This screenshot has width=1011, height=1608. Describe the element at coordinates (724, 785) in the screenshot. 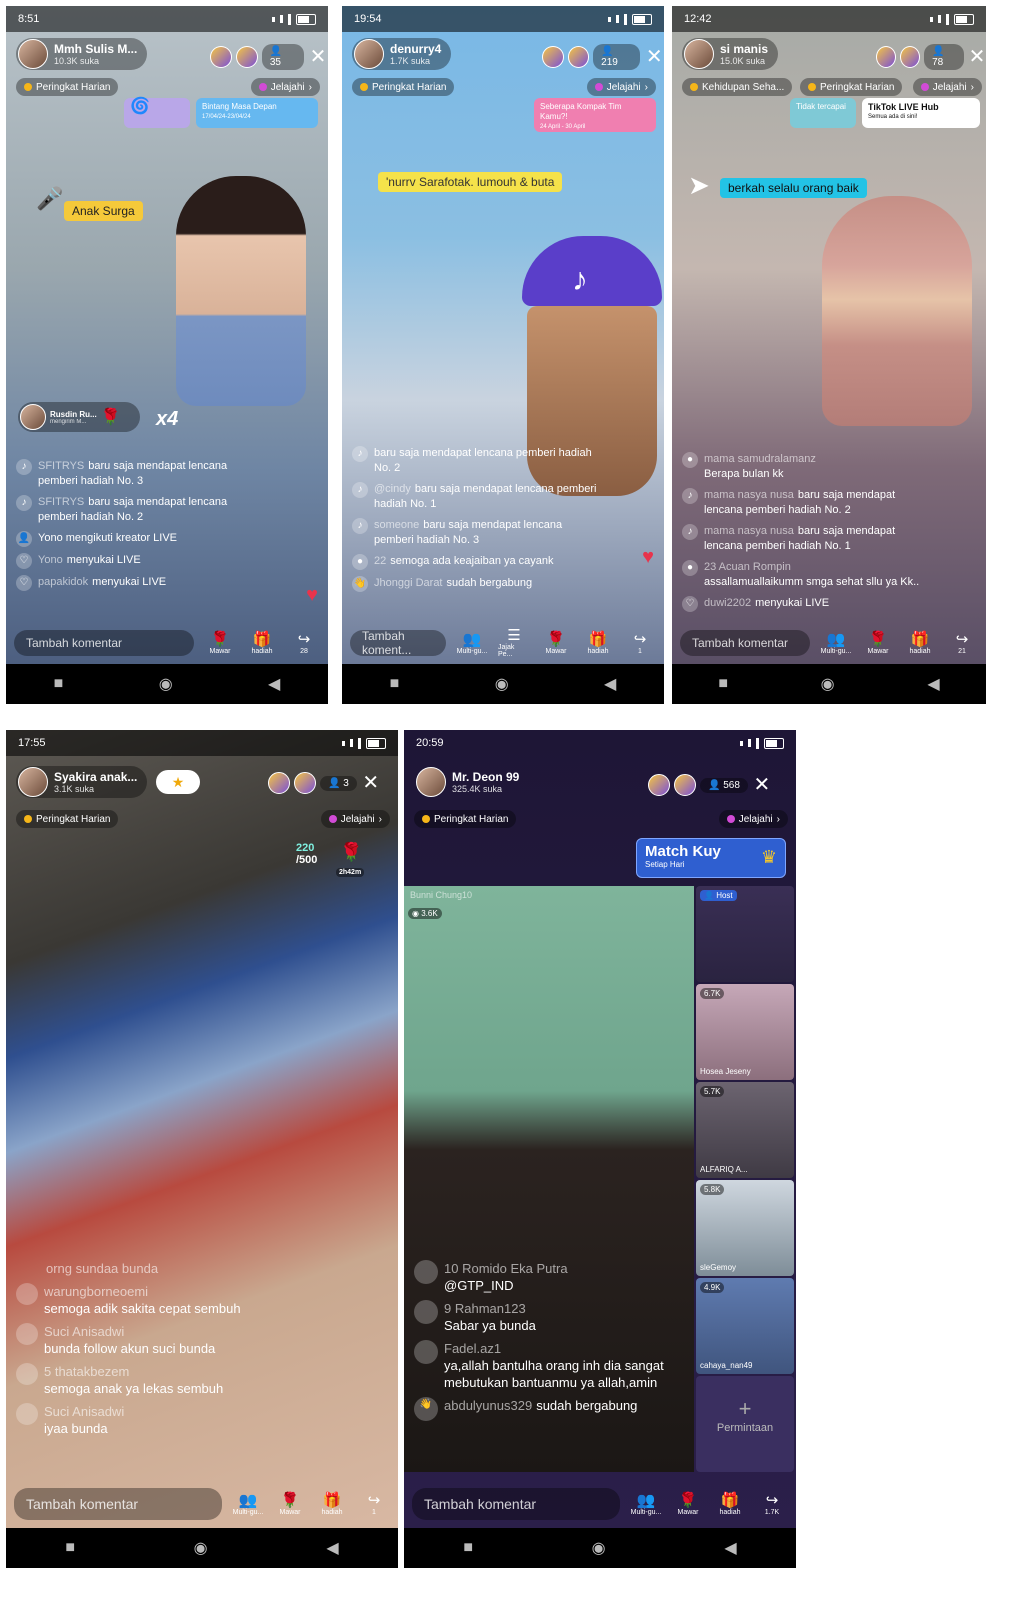

I see `viewer-count: 👤 568` at that location.